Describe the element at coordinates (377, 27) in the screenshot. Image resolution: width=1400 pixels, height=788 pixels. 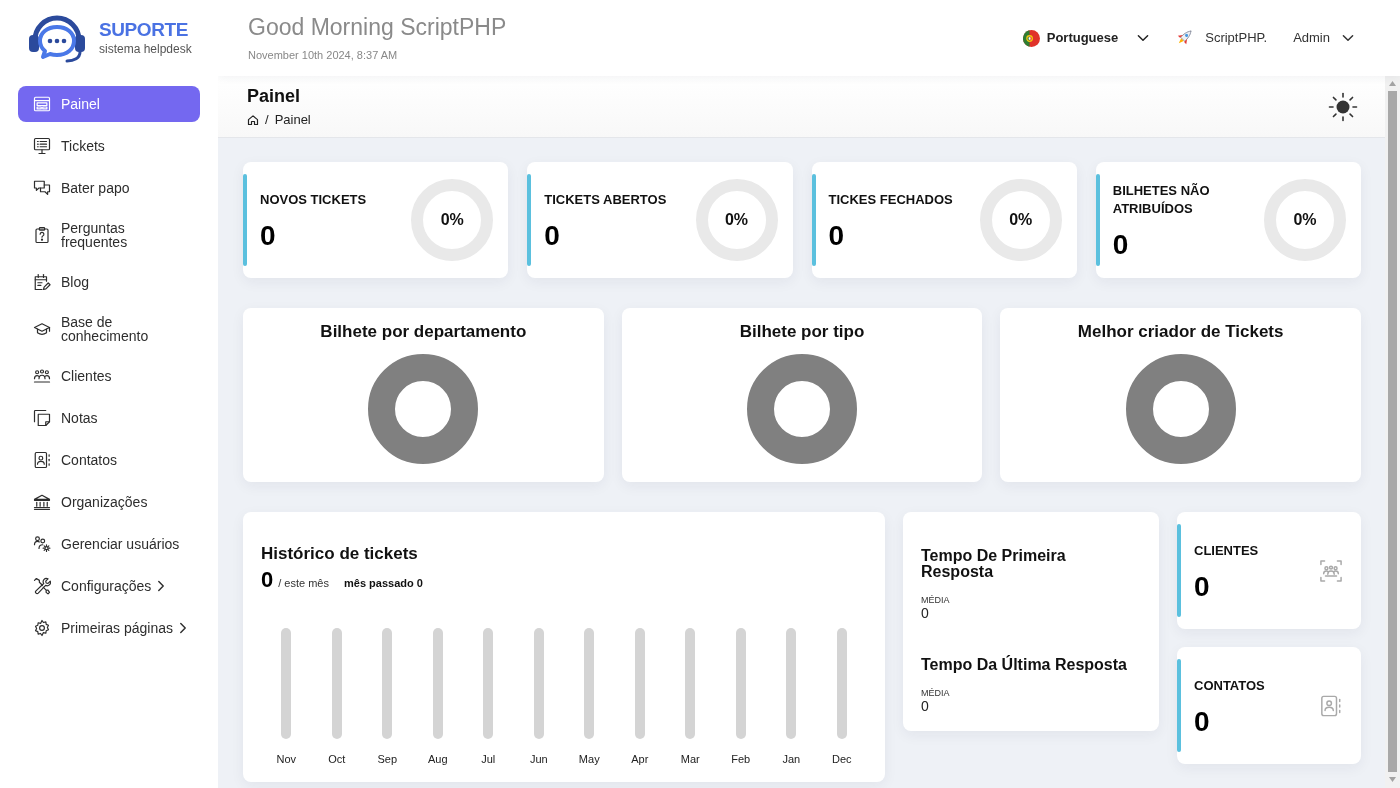
I see `greeting-title: Good Morning ScriptPHP` at that location.